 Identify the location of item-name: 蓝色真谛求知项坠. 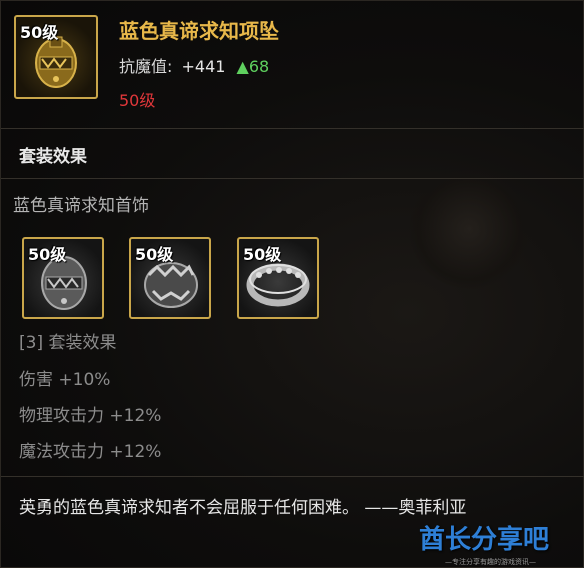
(199, 31).